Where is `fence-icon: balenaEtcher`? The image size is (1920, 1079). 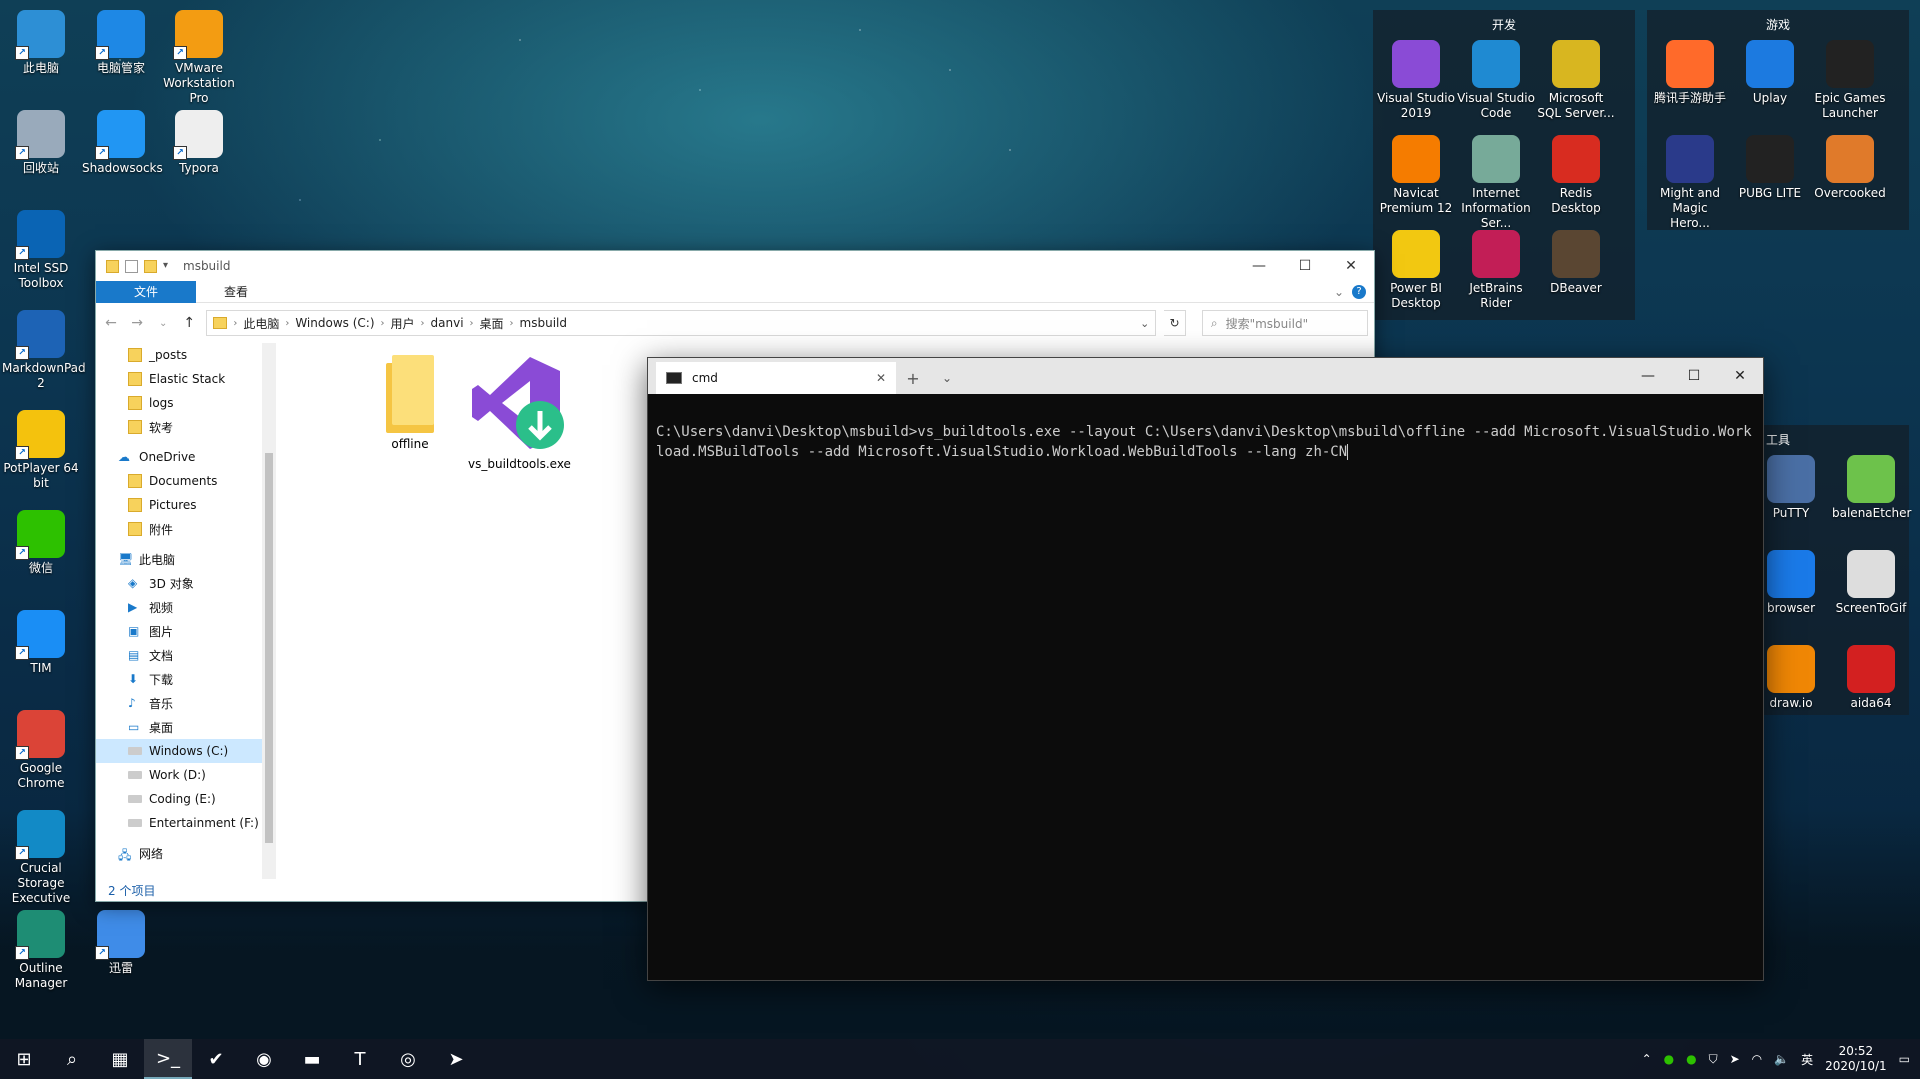 fence-icon: balenaEtcher is located at coordinates (1871, 488).